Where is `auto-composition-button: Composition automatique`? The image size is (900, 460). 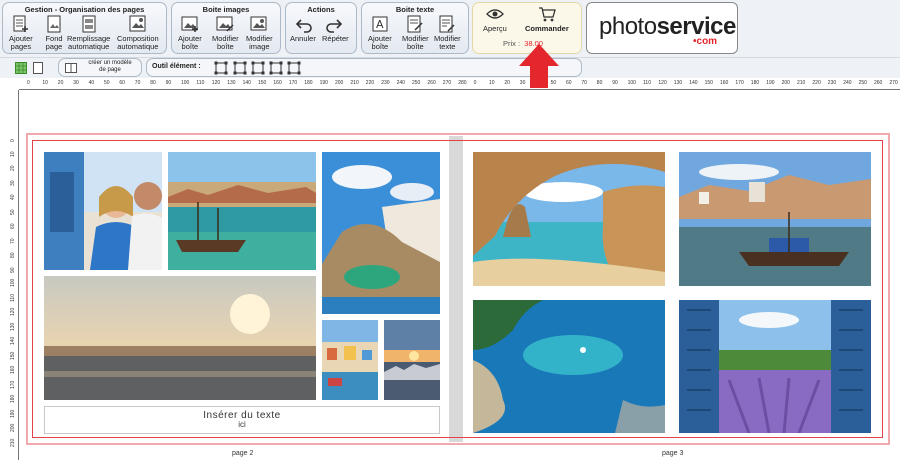
auto-composition-button: Composition automatique is located at coordinates (138, 33).